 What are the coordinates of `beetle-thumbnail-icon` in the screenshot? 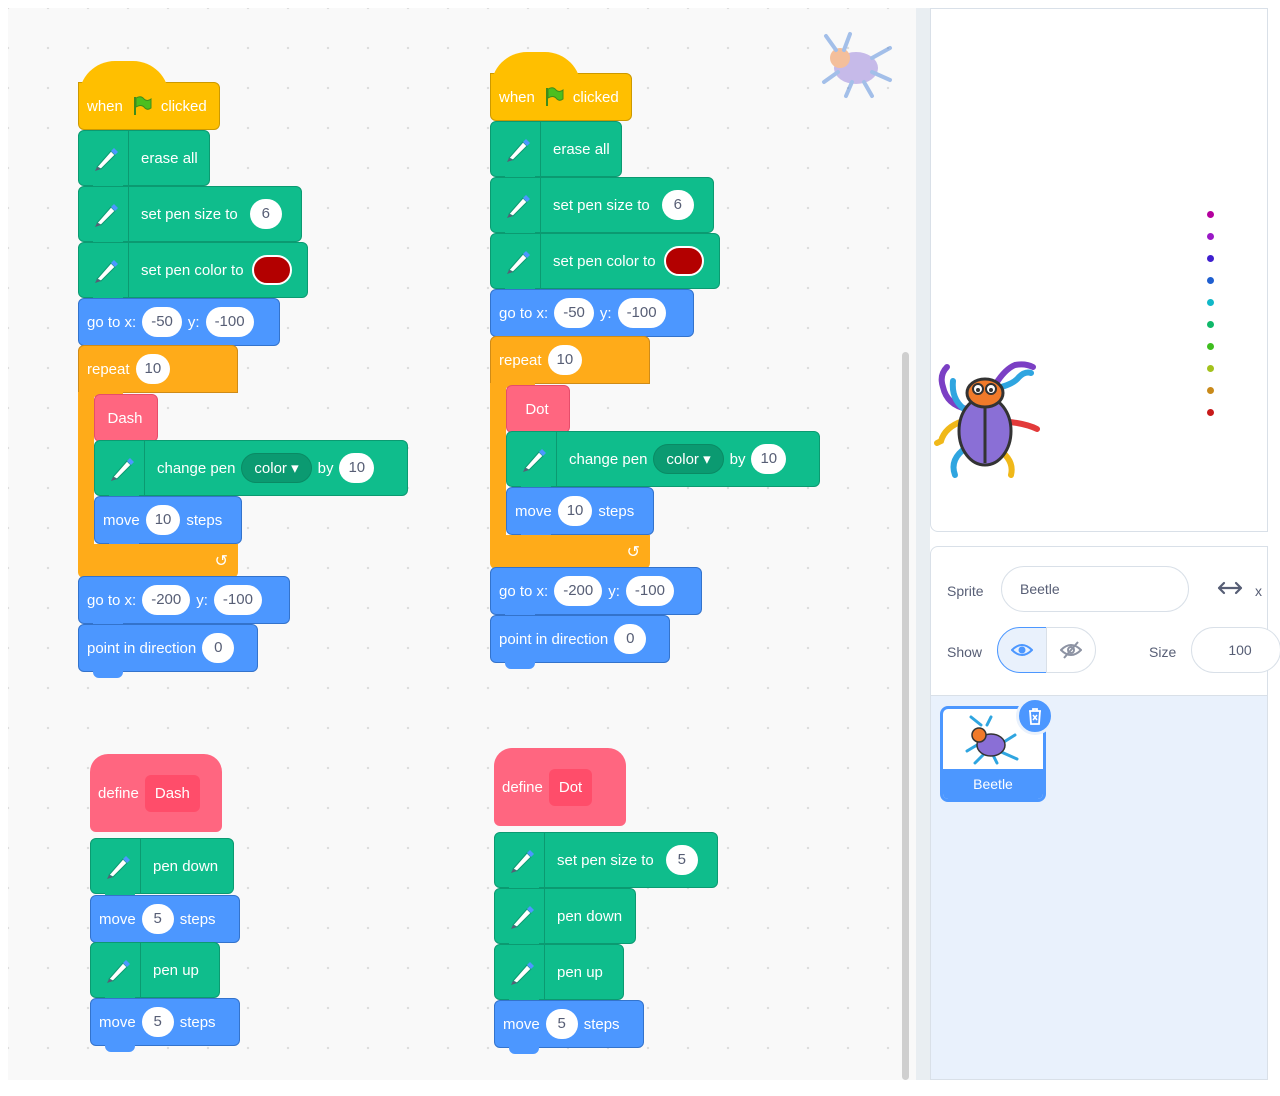 It's located at (992, 740).